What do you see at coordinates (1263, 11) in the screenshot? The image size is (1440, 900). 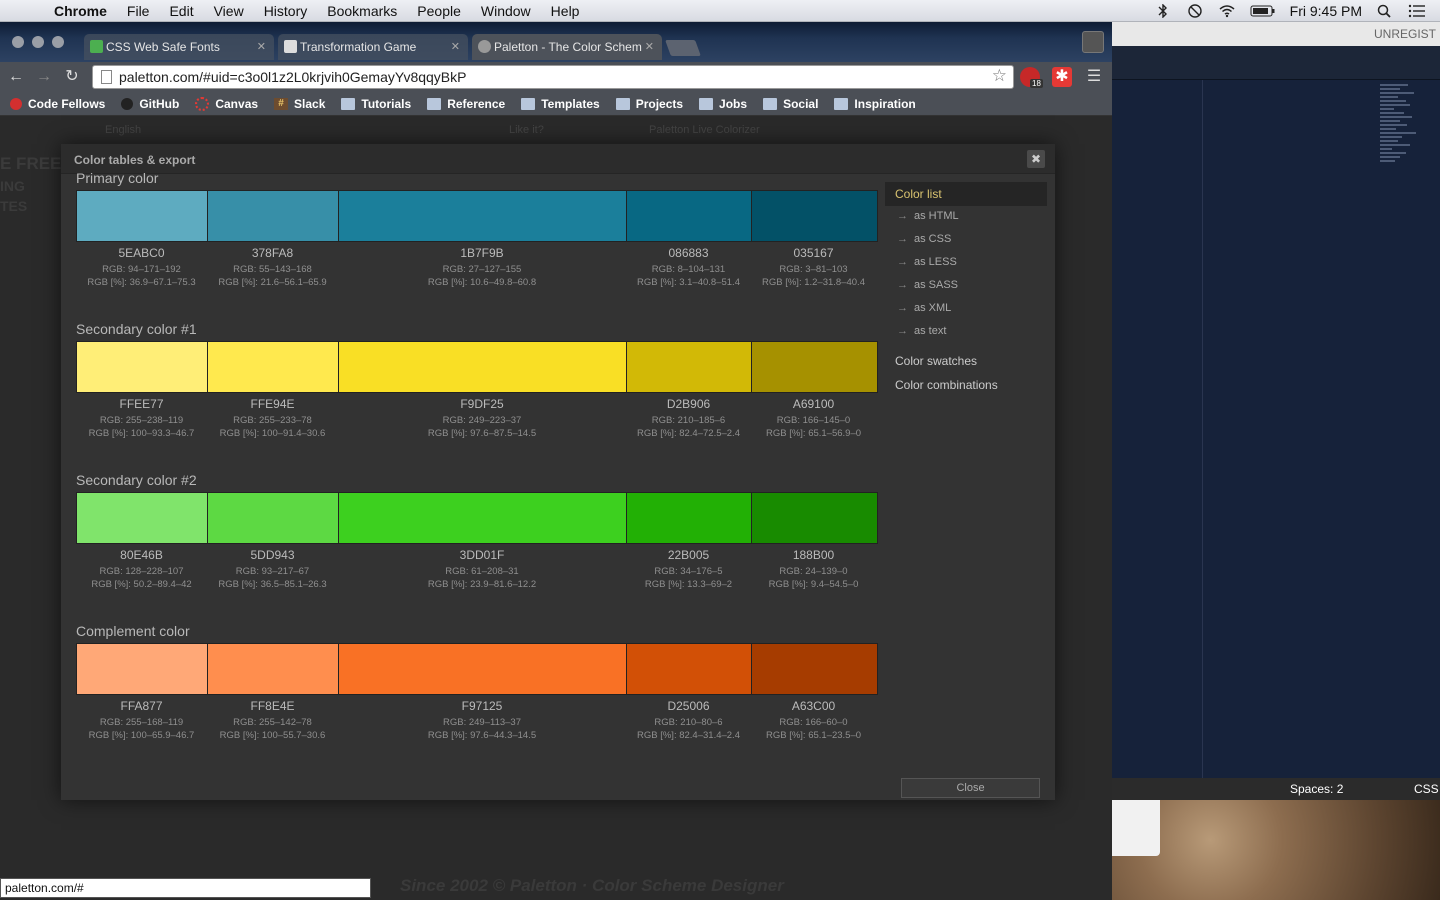 I see `battery-icon` at bounding box center [1263, 11].